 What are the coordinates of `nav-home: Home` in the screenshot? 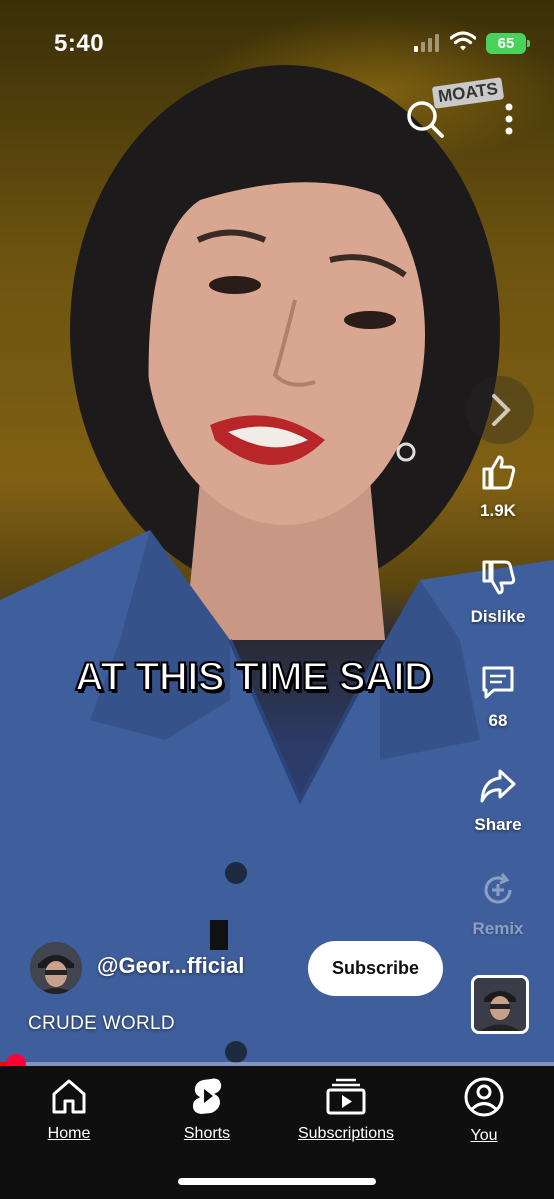 It's located at (69, 1109).